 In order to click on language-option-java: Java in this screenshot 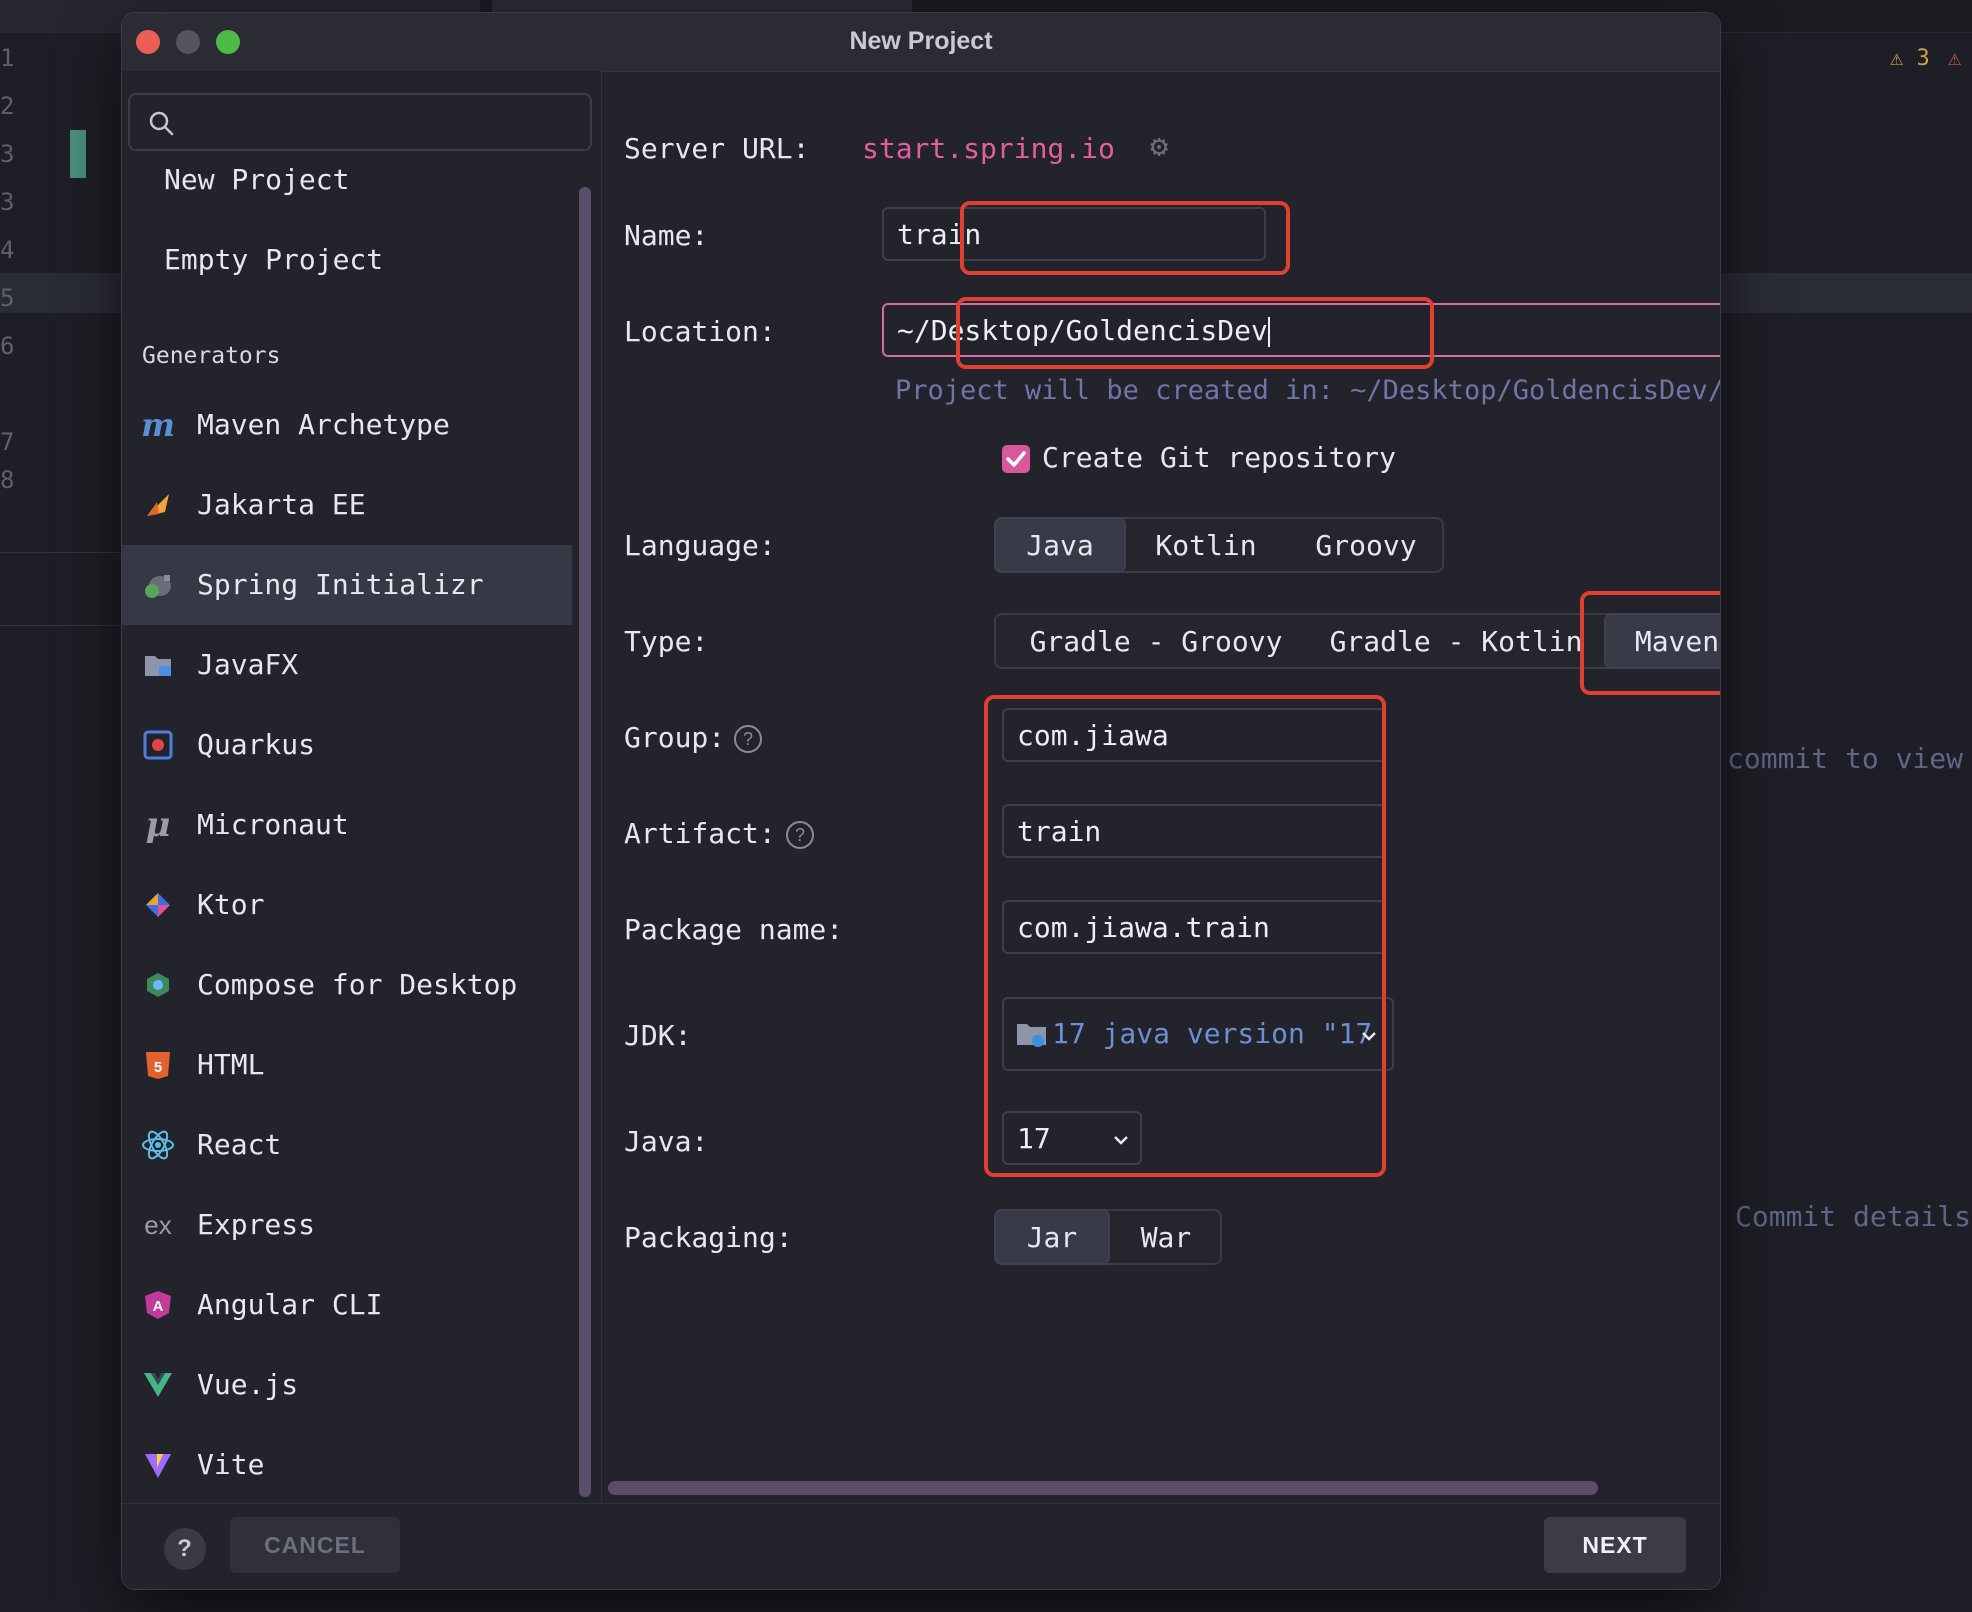, I will do `click(1060, 545)`.